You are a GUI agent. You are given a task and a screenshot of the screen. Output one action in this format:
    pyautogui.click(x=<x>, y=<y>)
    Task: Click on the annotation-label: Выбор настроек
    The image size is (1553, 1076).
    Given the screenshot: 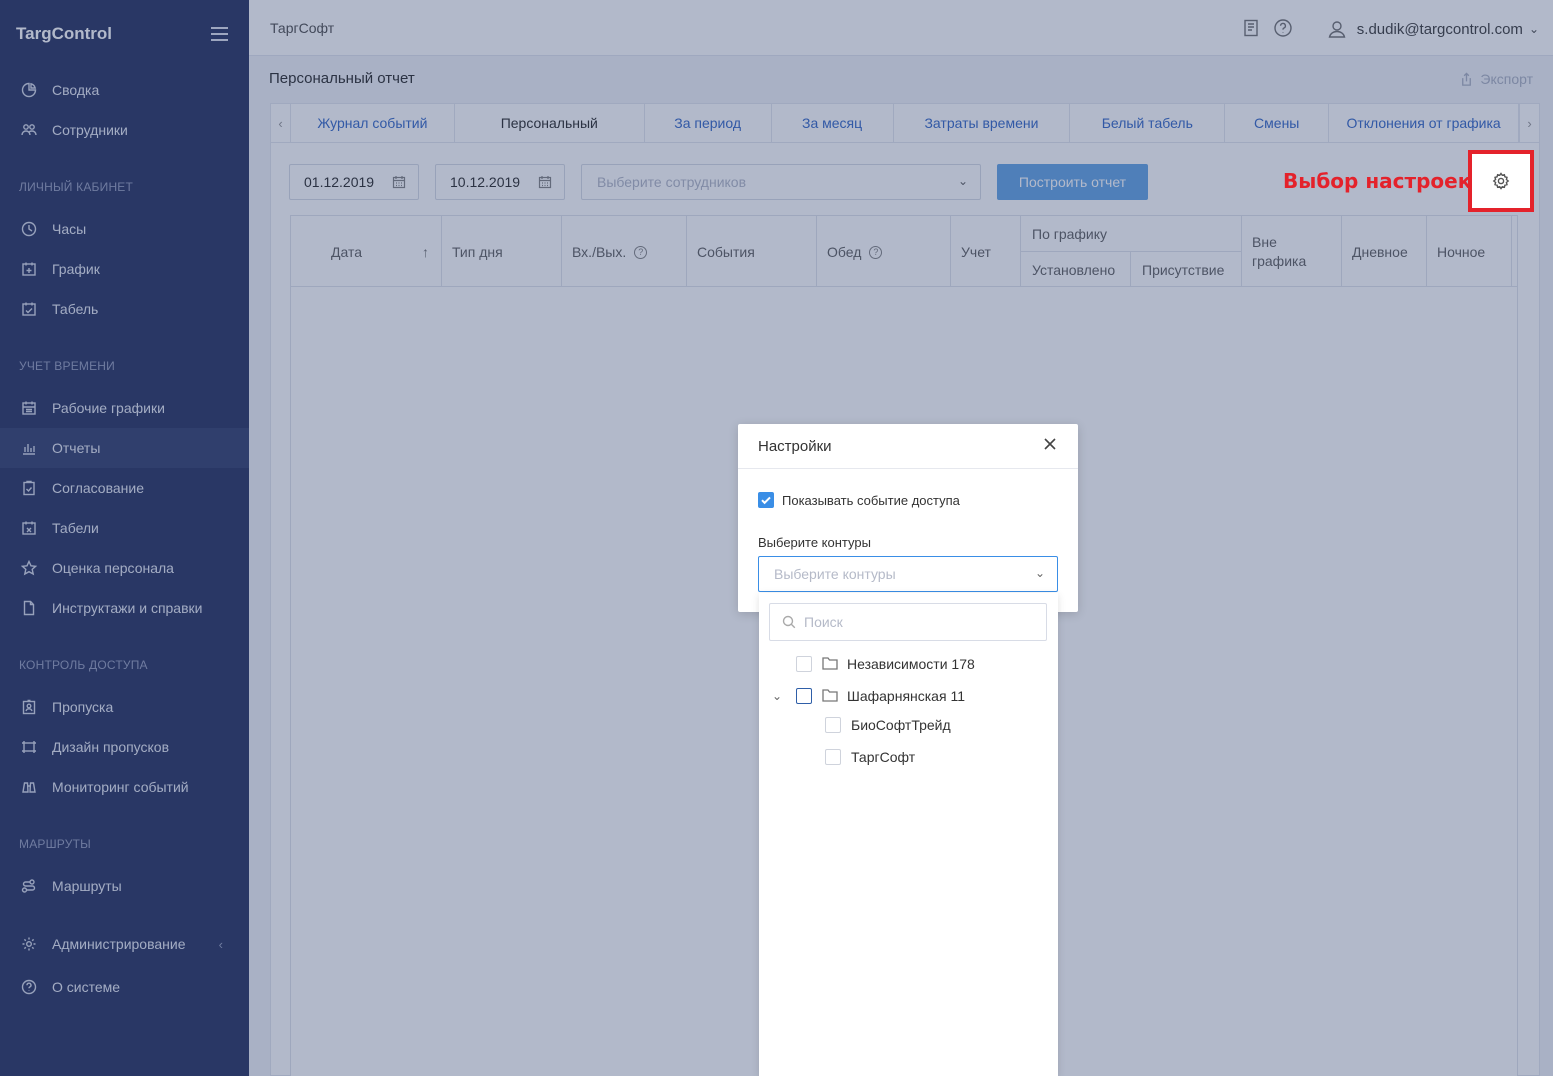 What is the action you would take?
    pyautogui.click(x=1377, y=181)
    